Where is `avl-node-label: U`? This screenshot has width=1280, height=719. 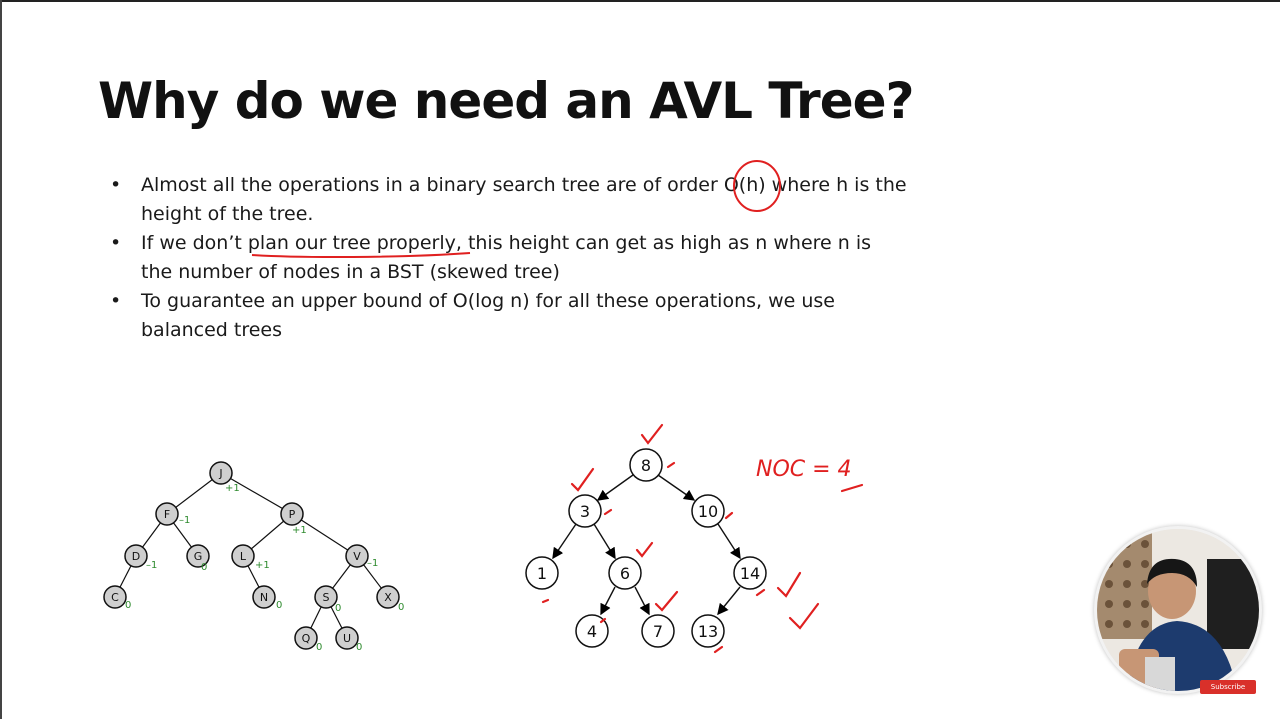
avl-node-label: U is located at coordinates (347, 638).